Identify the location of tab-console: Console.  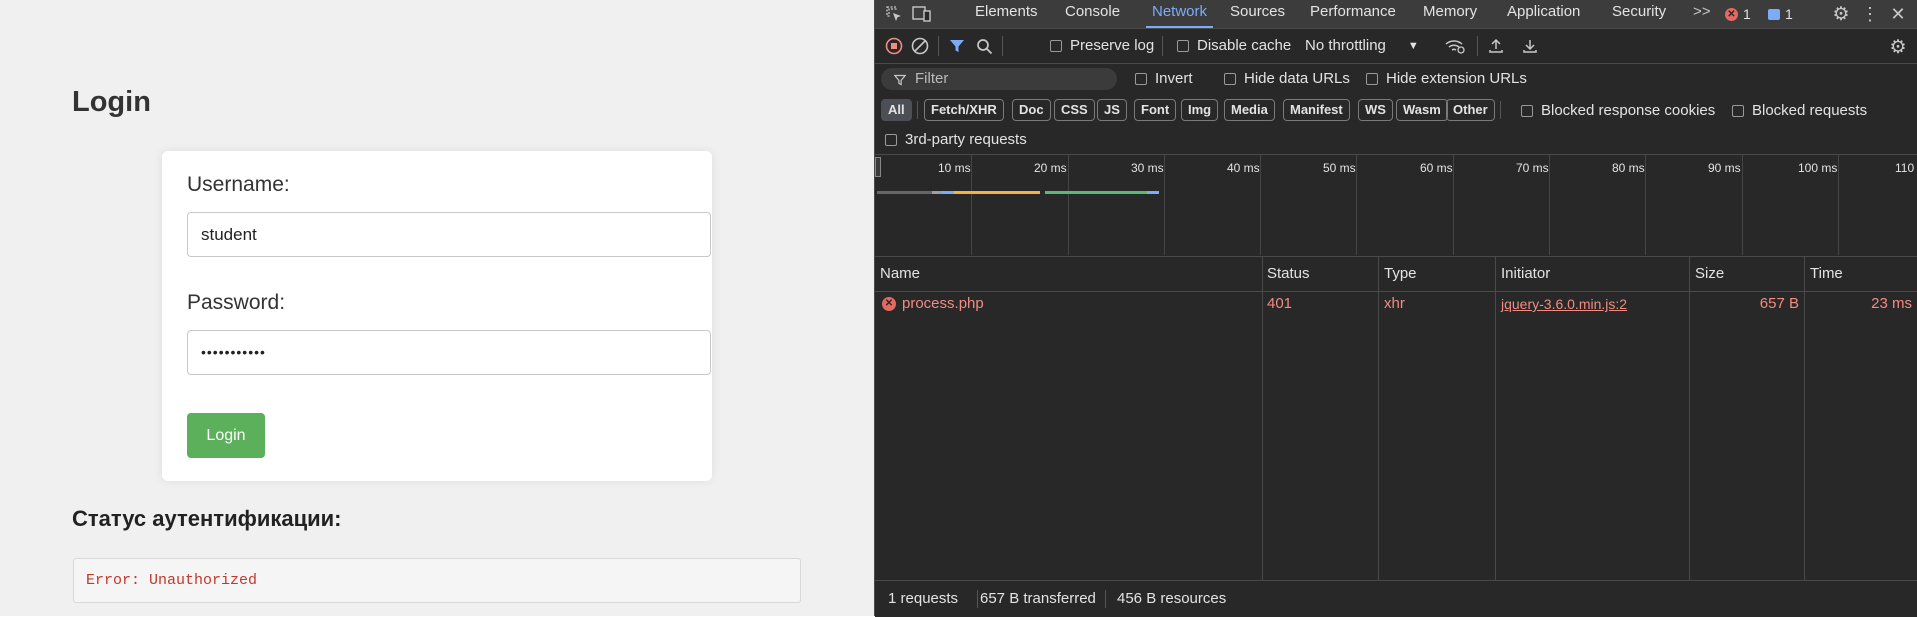
(1092, 14).